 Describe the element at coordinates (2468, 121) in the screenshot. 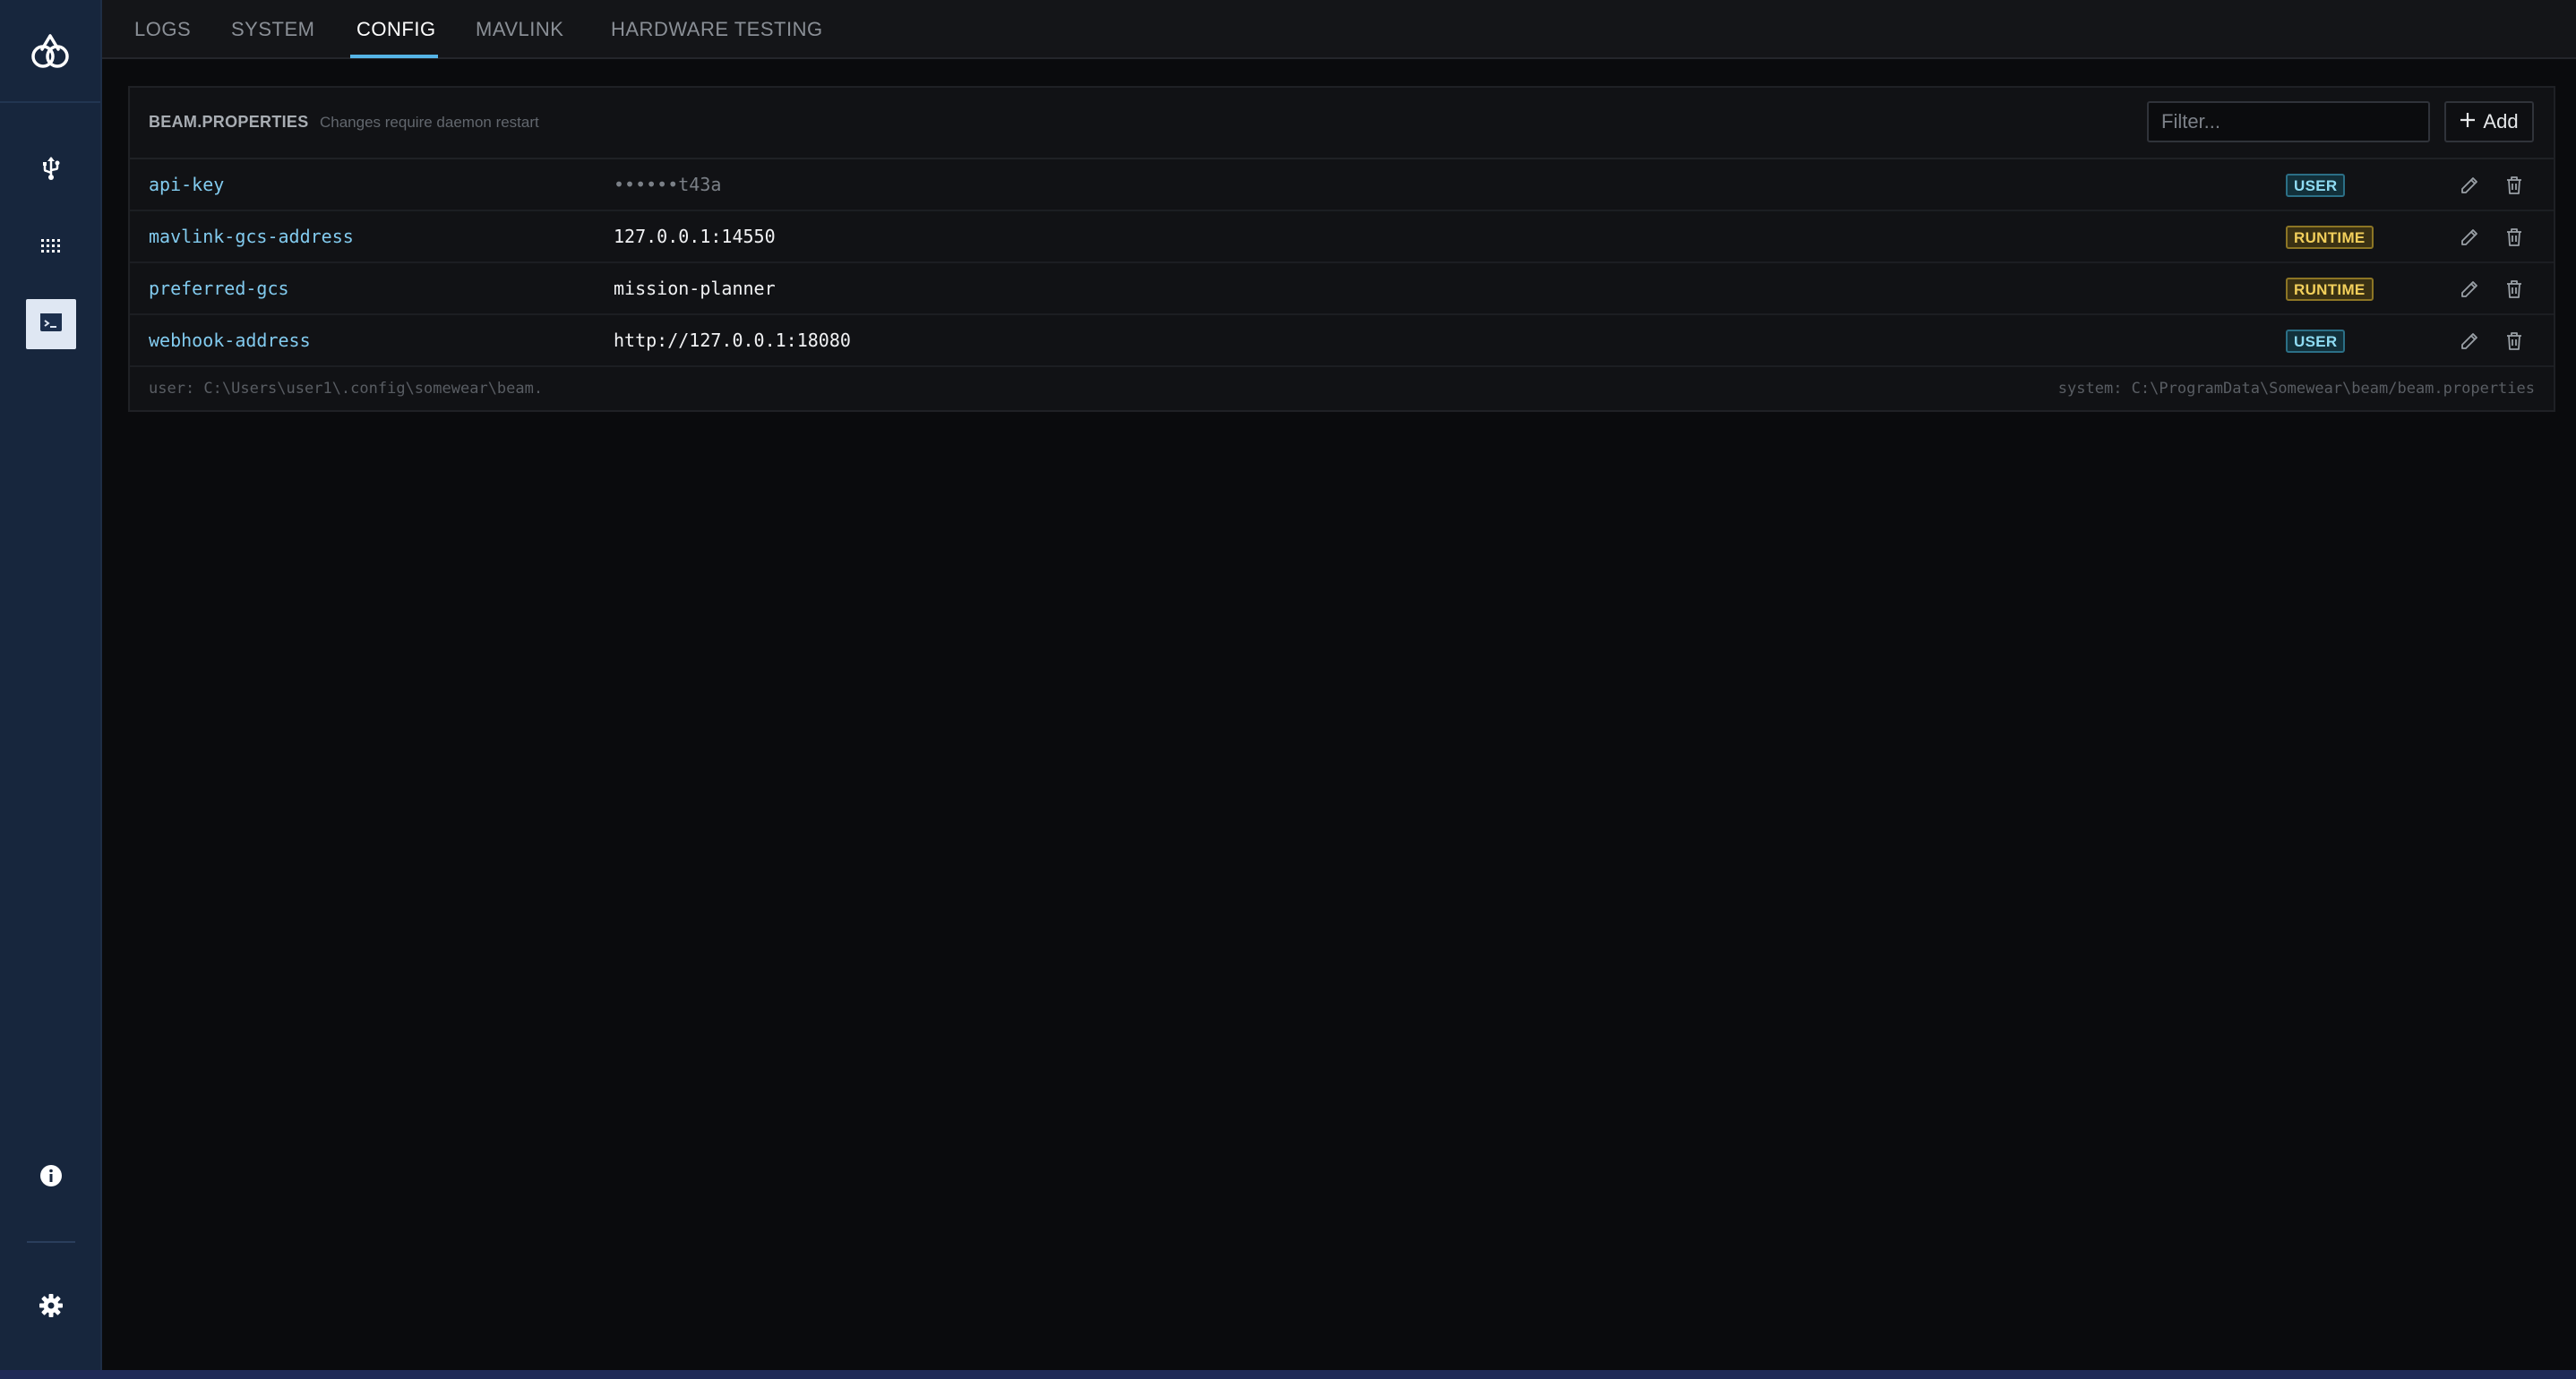

I see `plus-icon` at that location.